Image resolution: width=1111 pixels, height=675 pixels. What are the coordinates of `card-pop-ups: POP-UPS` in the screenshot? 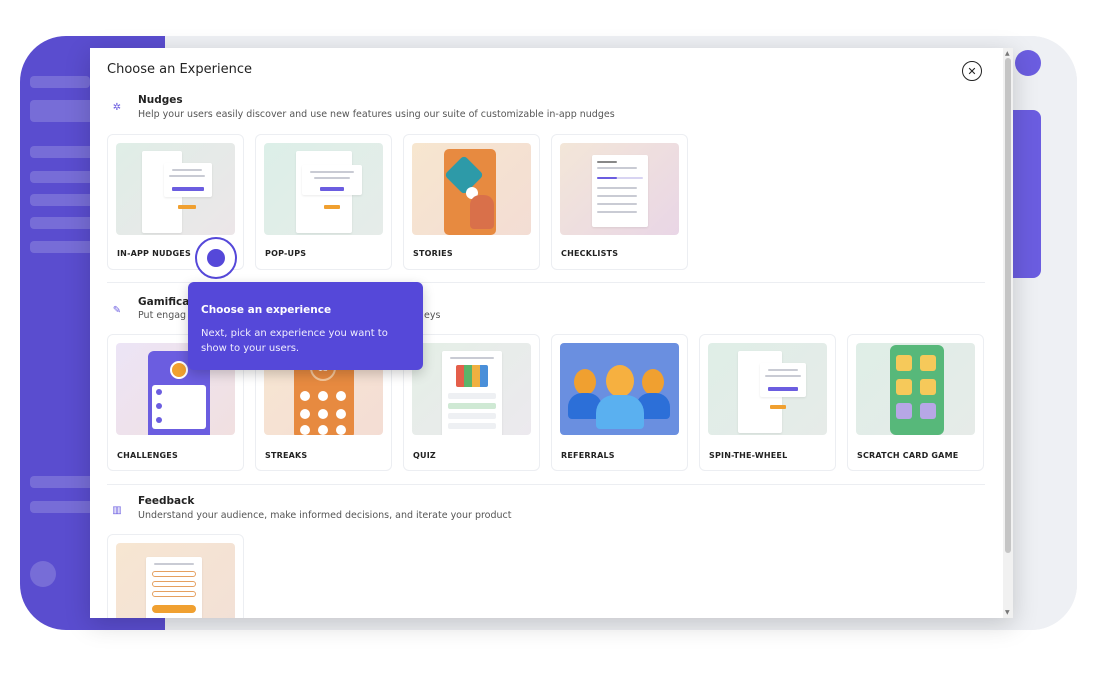 It's located at (323, 202).